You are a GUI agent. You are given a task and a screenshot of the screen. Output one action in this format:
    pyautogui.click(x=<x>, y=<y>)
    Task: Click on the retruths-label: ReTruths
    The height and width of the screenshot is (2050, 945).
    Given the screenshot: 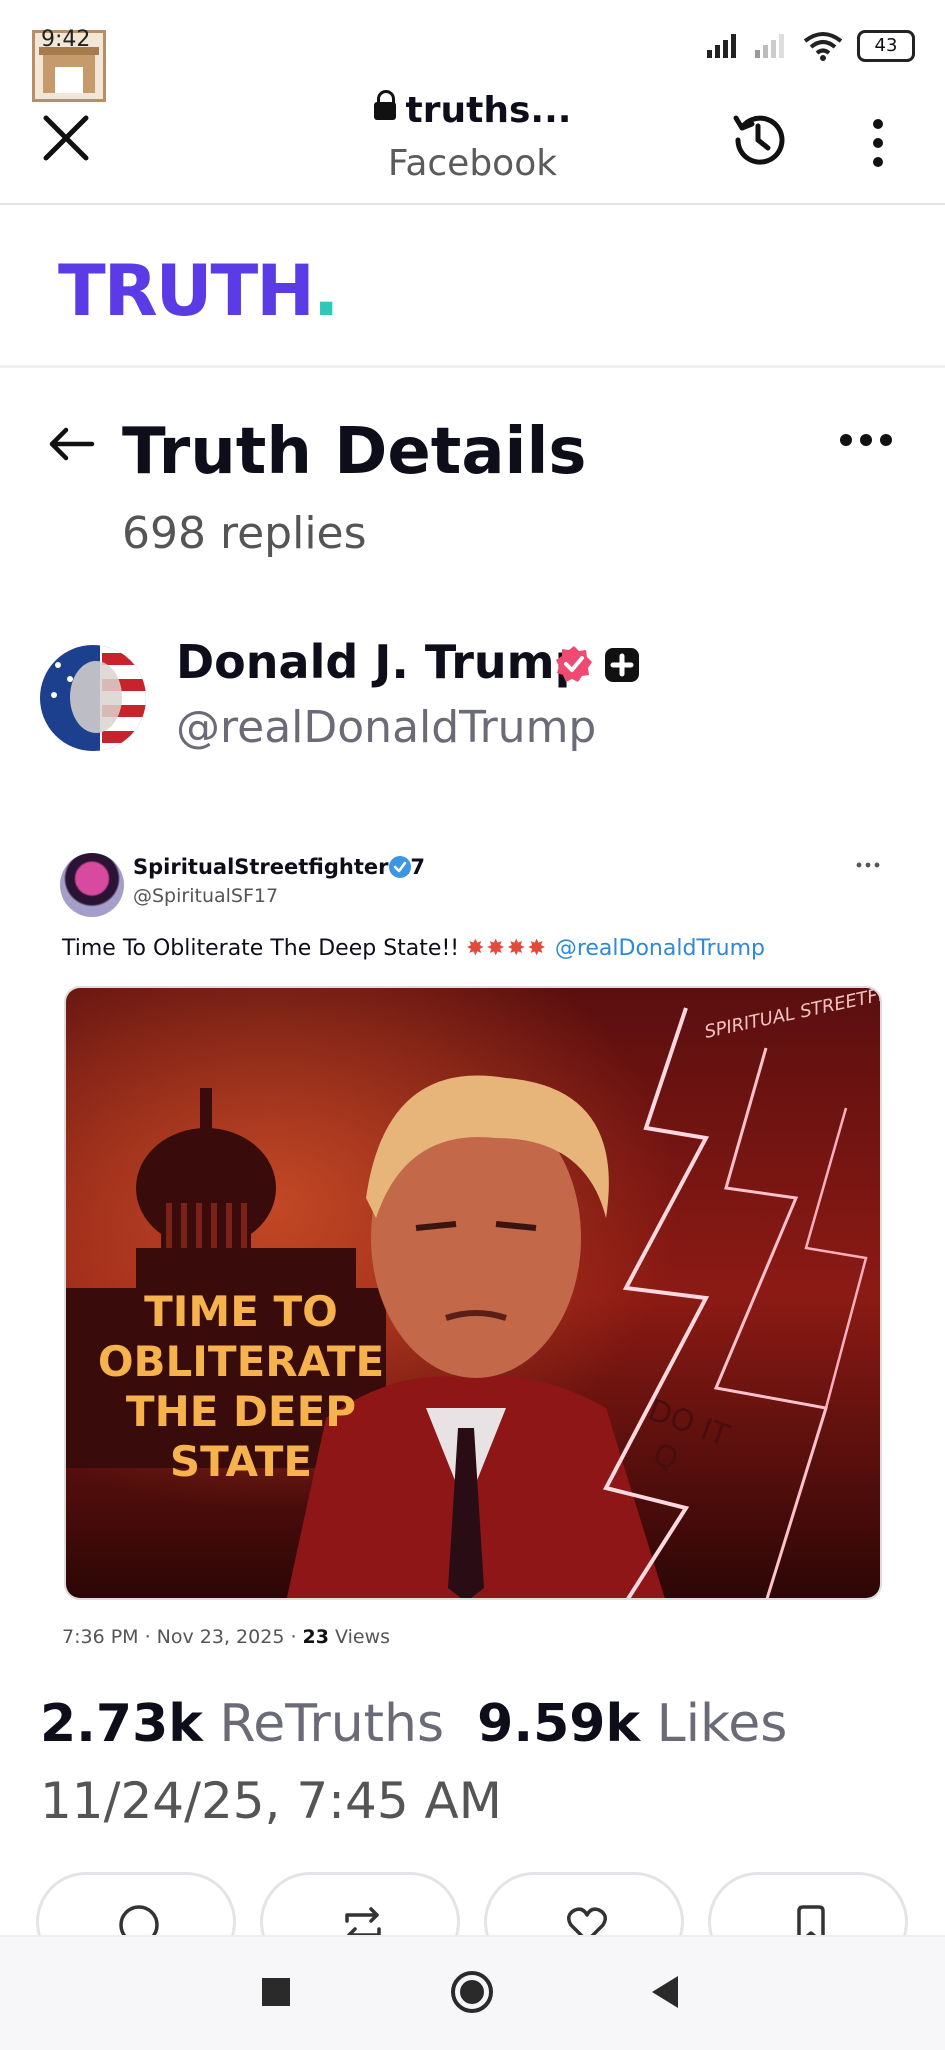 What is the action you would take?
    pyautogui.click(x=331, y=1724)
    